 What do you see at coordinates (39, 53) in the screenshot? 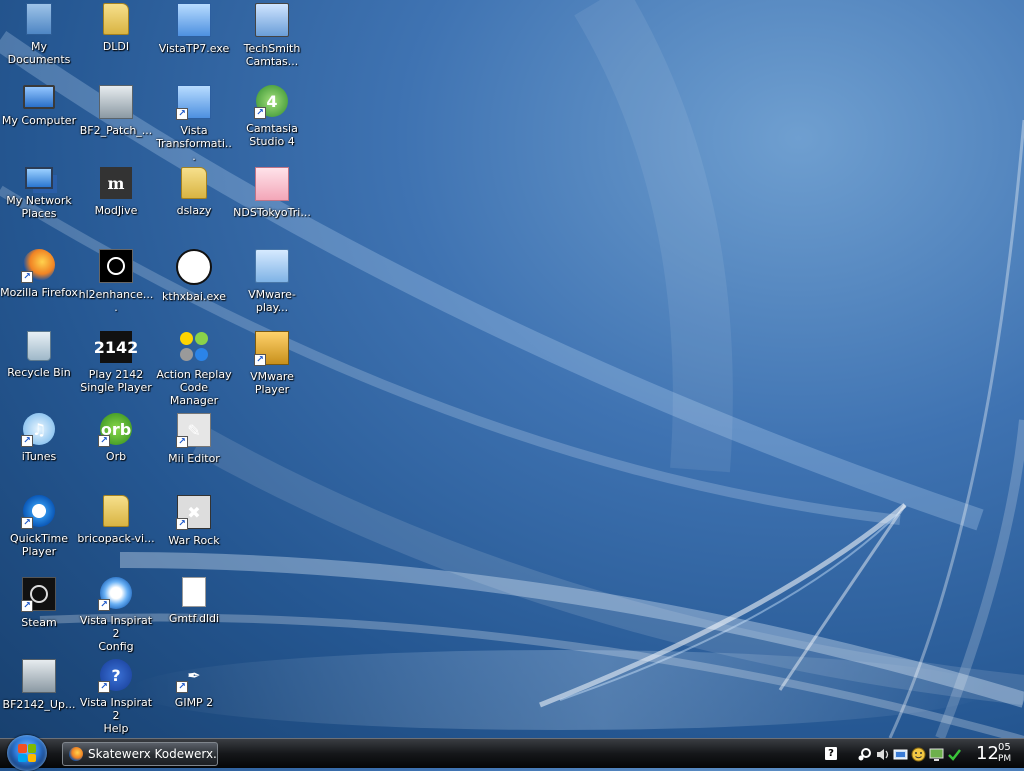
I see `desktop-icon-label: My Documents` at bounding box center [39, 53].